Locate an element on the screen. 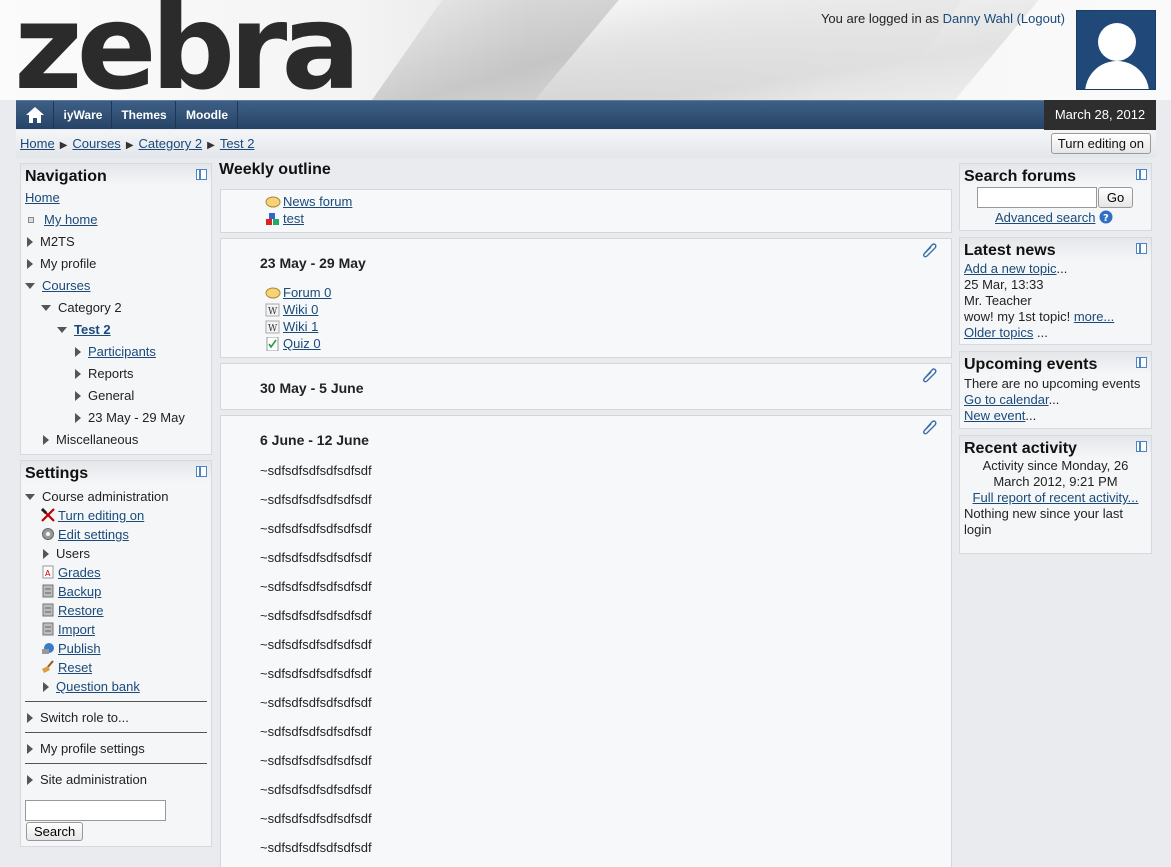 The height and width of the screenshot is (867, 1171). nav-category: Category 2 is located at coordinates (81, 307).